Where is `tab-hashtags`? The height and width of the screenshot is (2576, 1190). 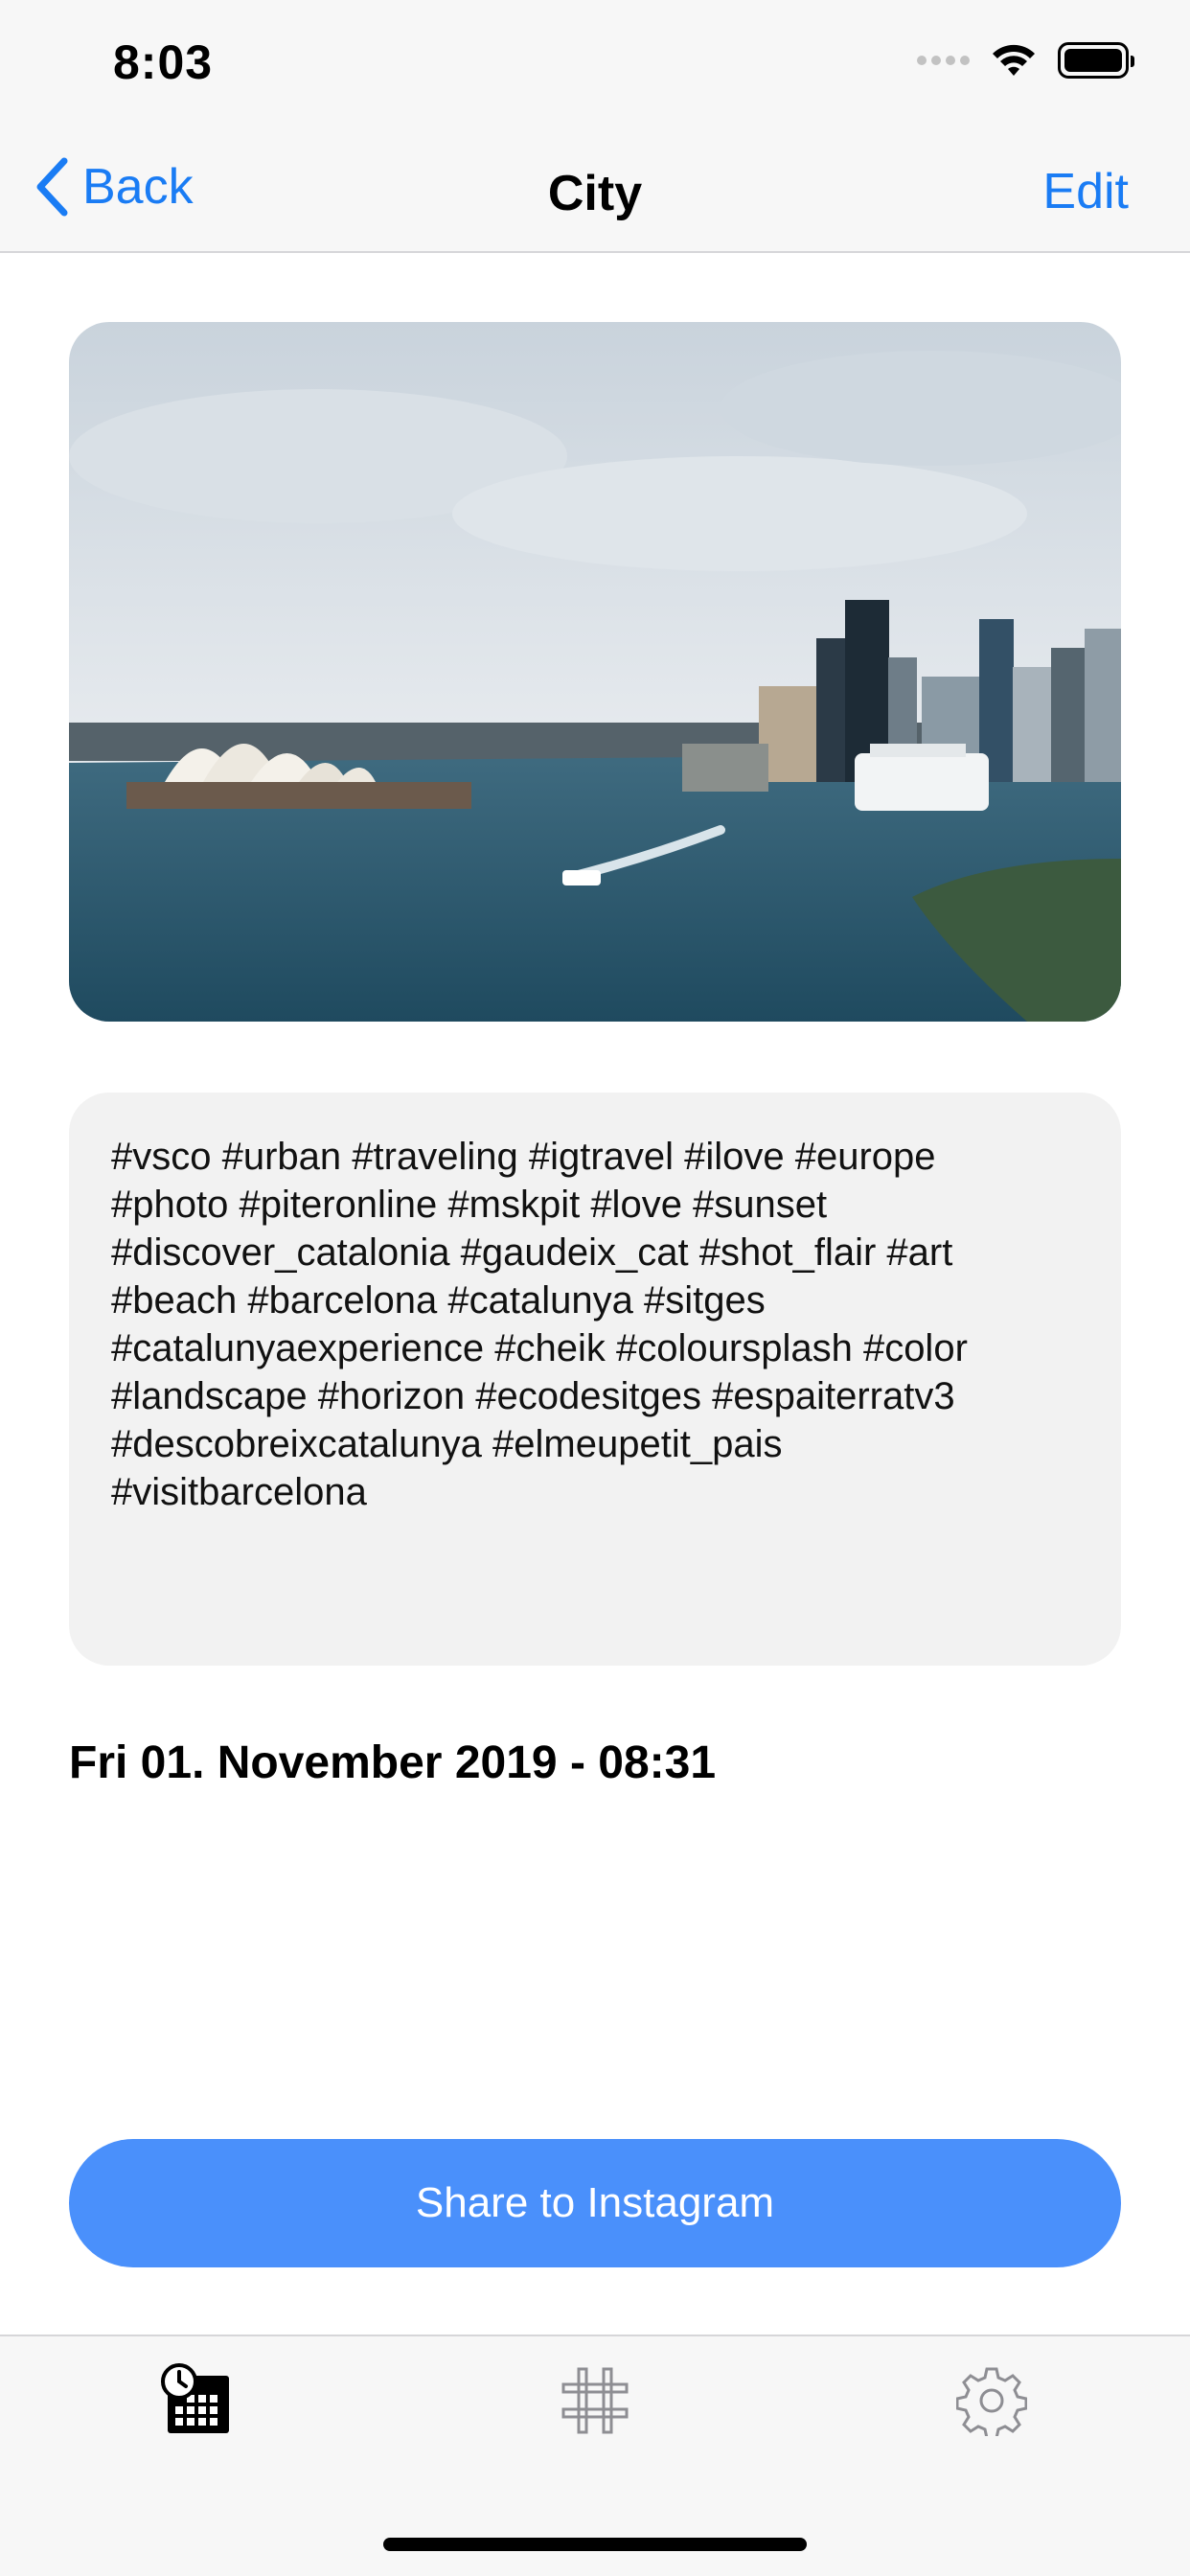 tab-hashtags is located at coordinates (595, 2401).